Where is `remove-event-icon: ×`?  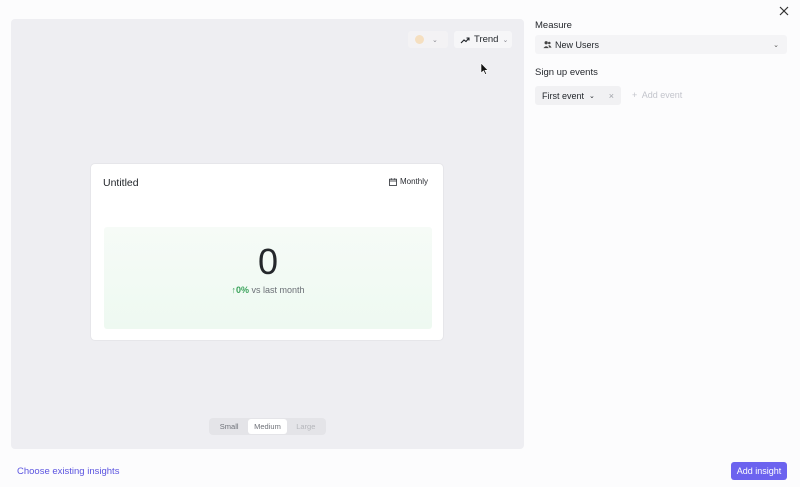 remove-event-icon: × is located at coordinates (611, 96).